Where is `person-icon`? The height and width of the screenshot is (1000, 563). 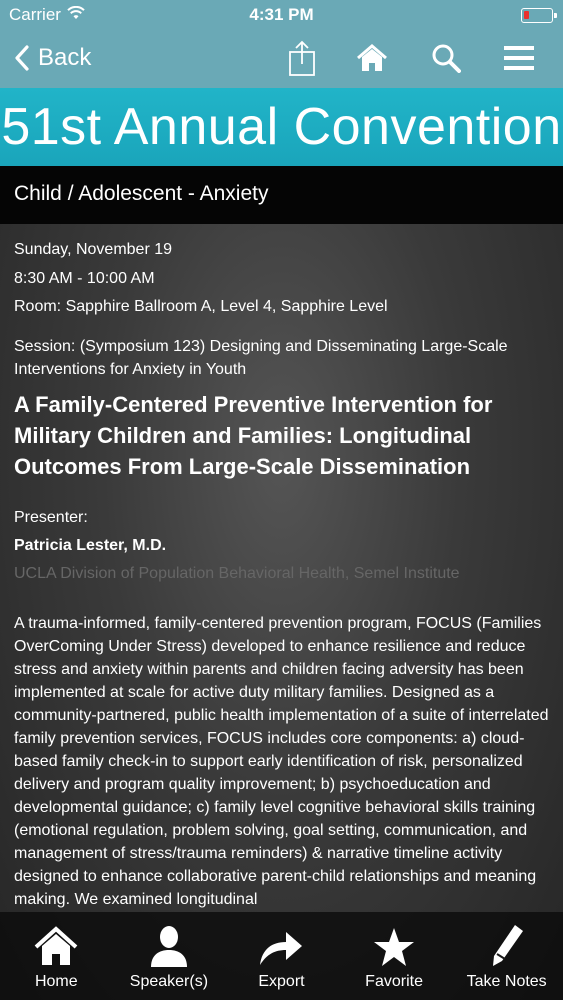 person-icon is located at coordinates (168, 946).